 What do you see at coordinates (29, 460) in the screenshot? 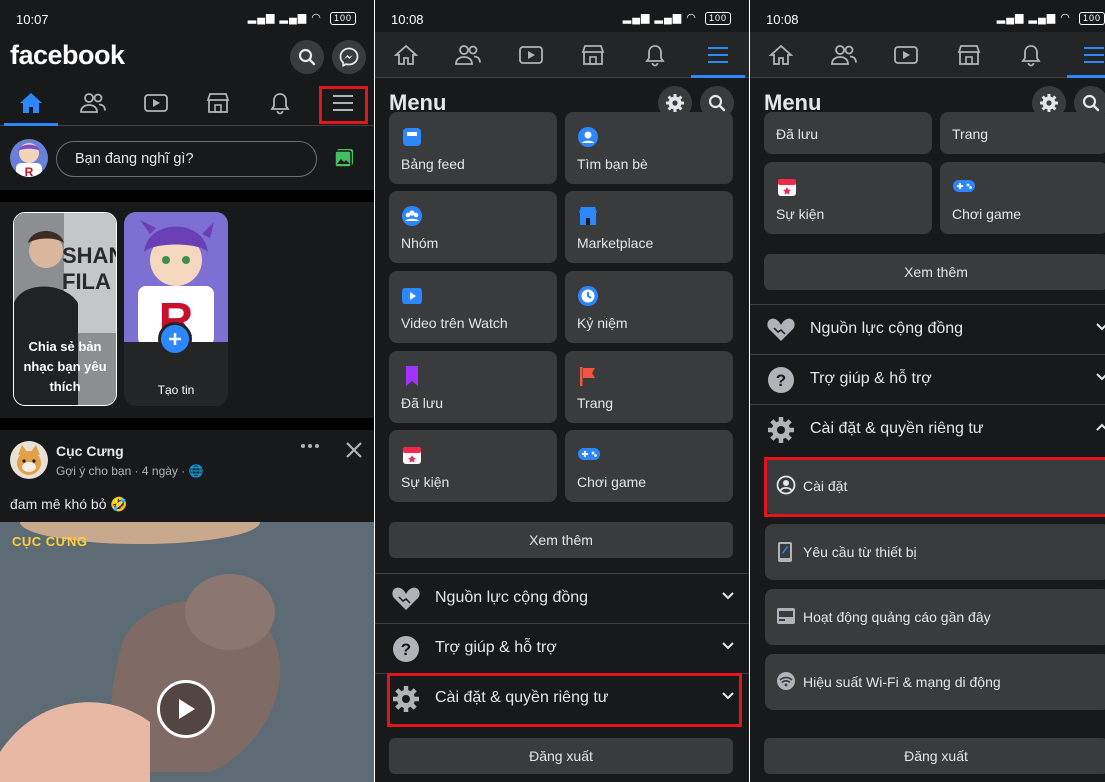
I see `post-author-avatar` at bounding box center [29, 460].